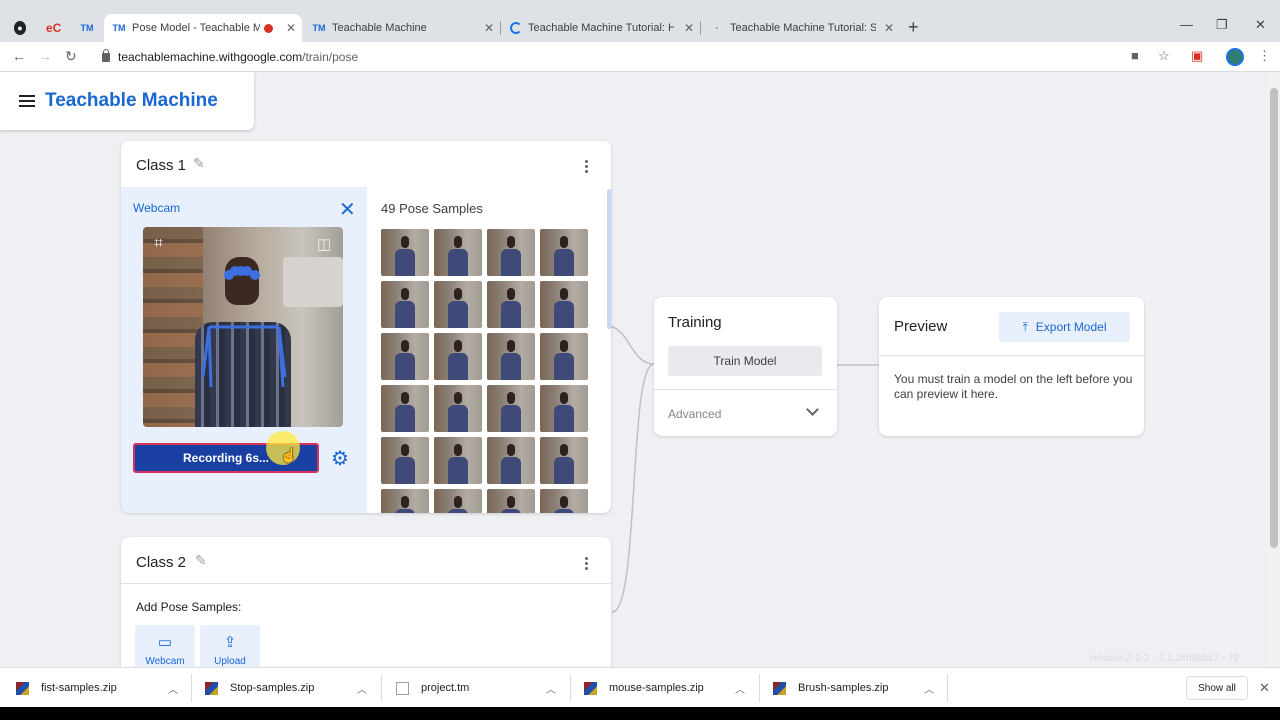 The height and width of the screenshot is (720, 1280). I want to click on export-upload-icon: ⤒, so click(1025, 326).